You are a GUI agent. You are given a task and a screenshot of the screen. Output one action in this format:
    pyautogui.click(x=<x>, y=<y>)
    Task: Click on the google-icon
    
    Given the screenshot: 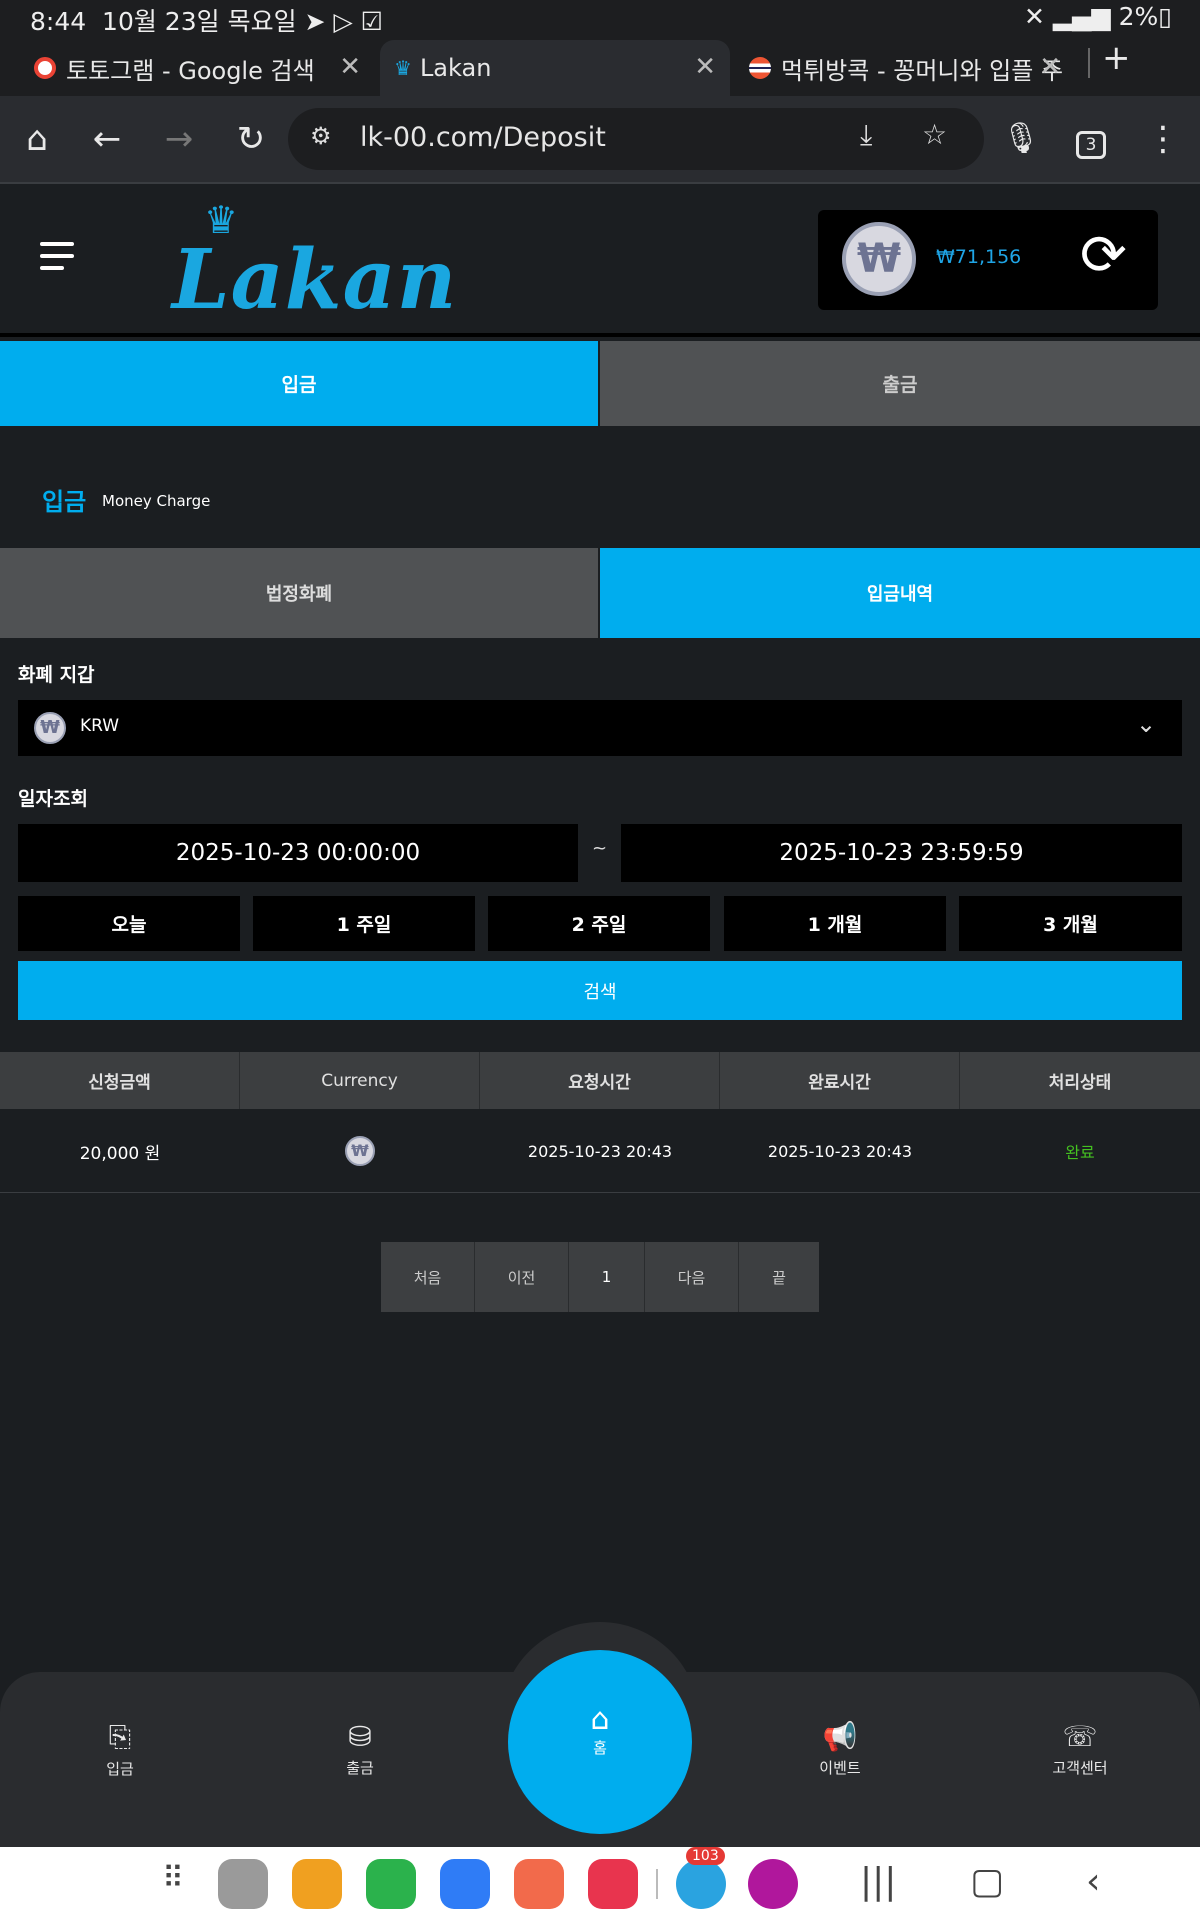 What is the action you would take?
    pyautogui.click(x=45, y=68)
    